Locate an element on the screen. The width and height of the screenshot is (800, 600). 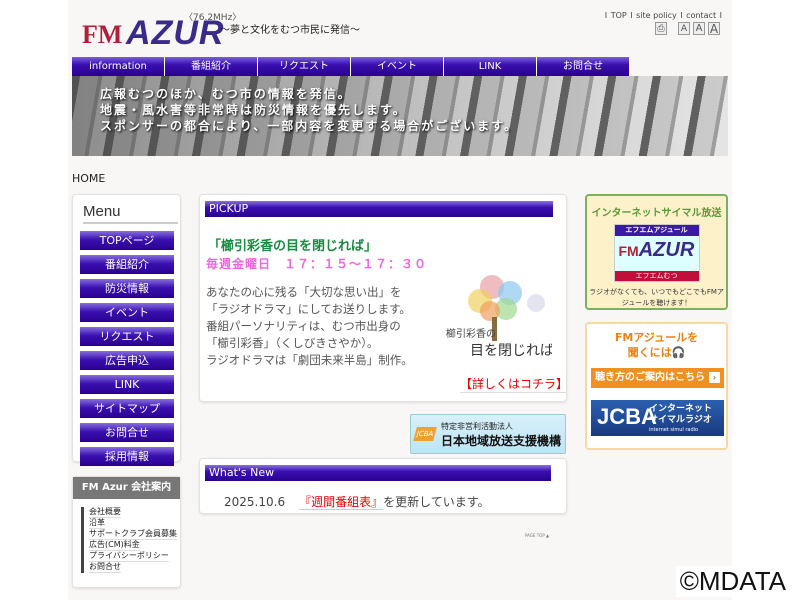
contact-link: contact is located at coordinates (701, 15).